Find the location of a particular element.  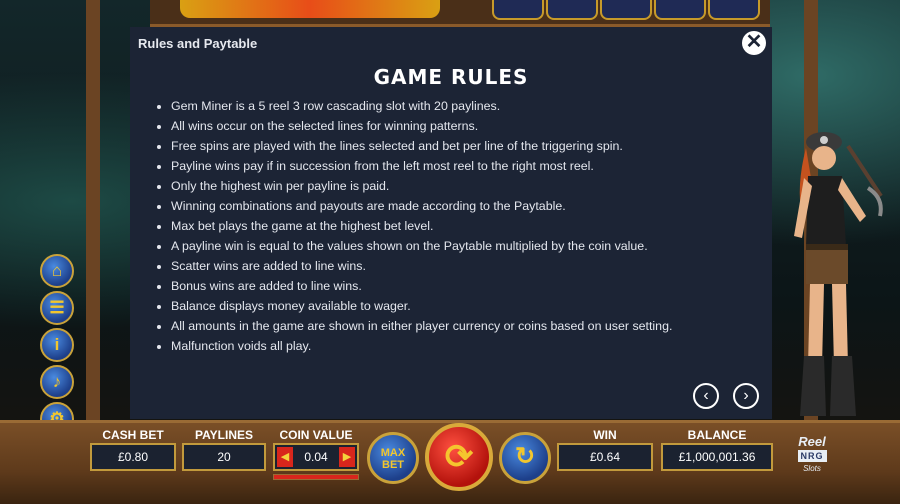

close-button: ✕ is located at coordinates (754, 43).